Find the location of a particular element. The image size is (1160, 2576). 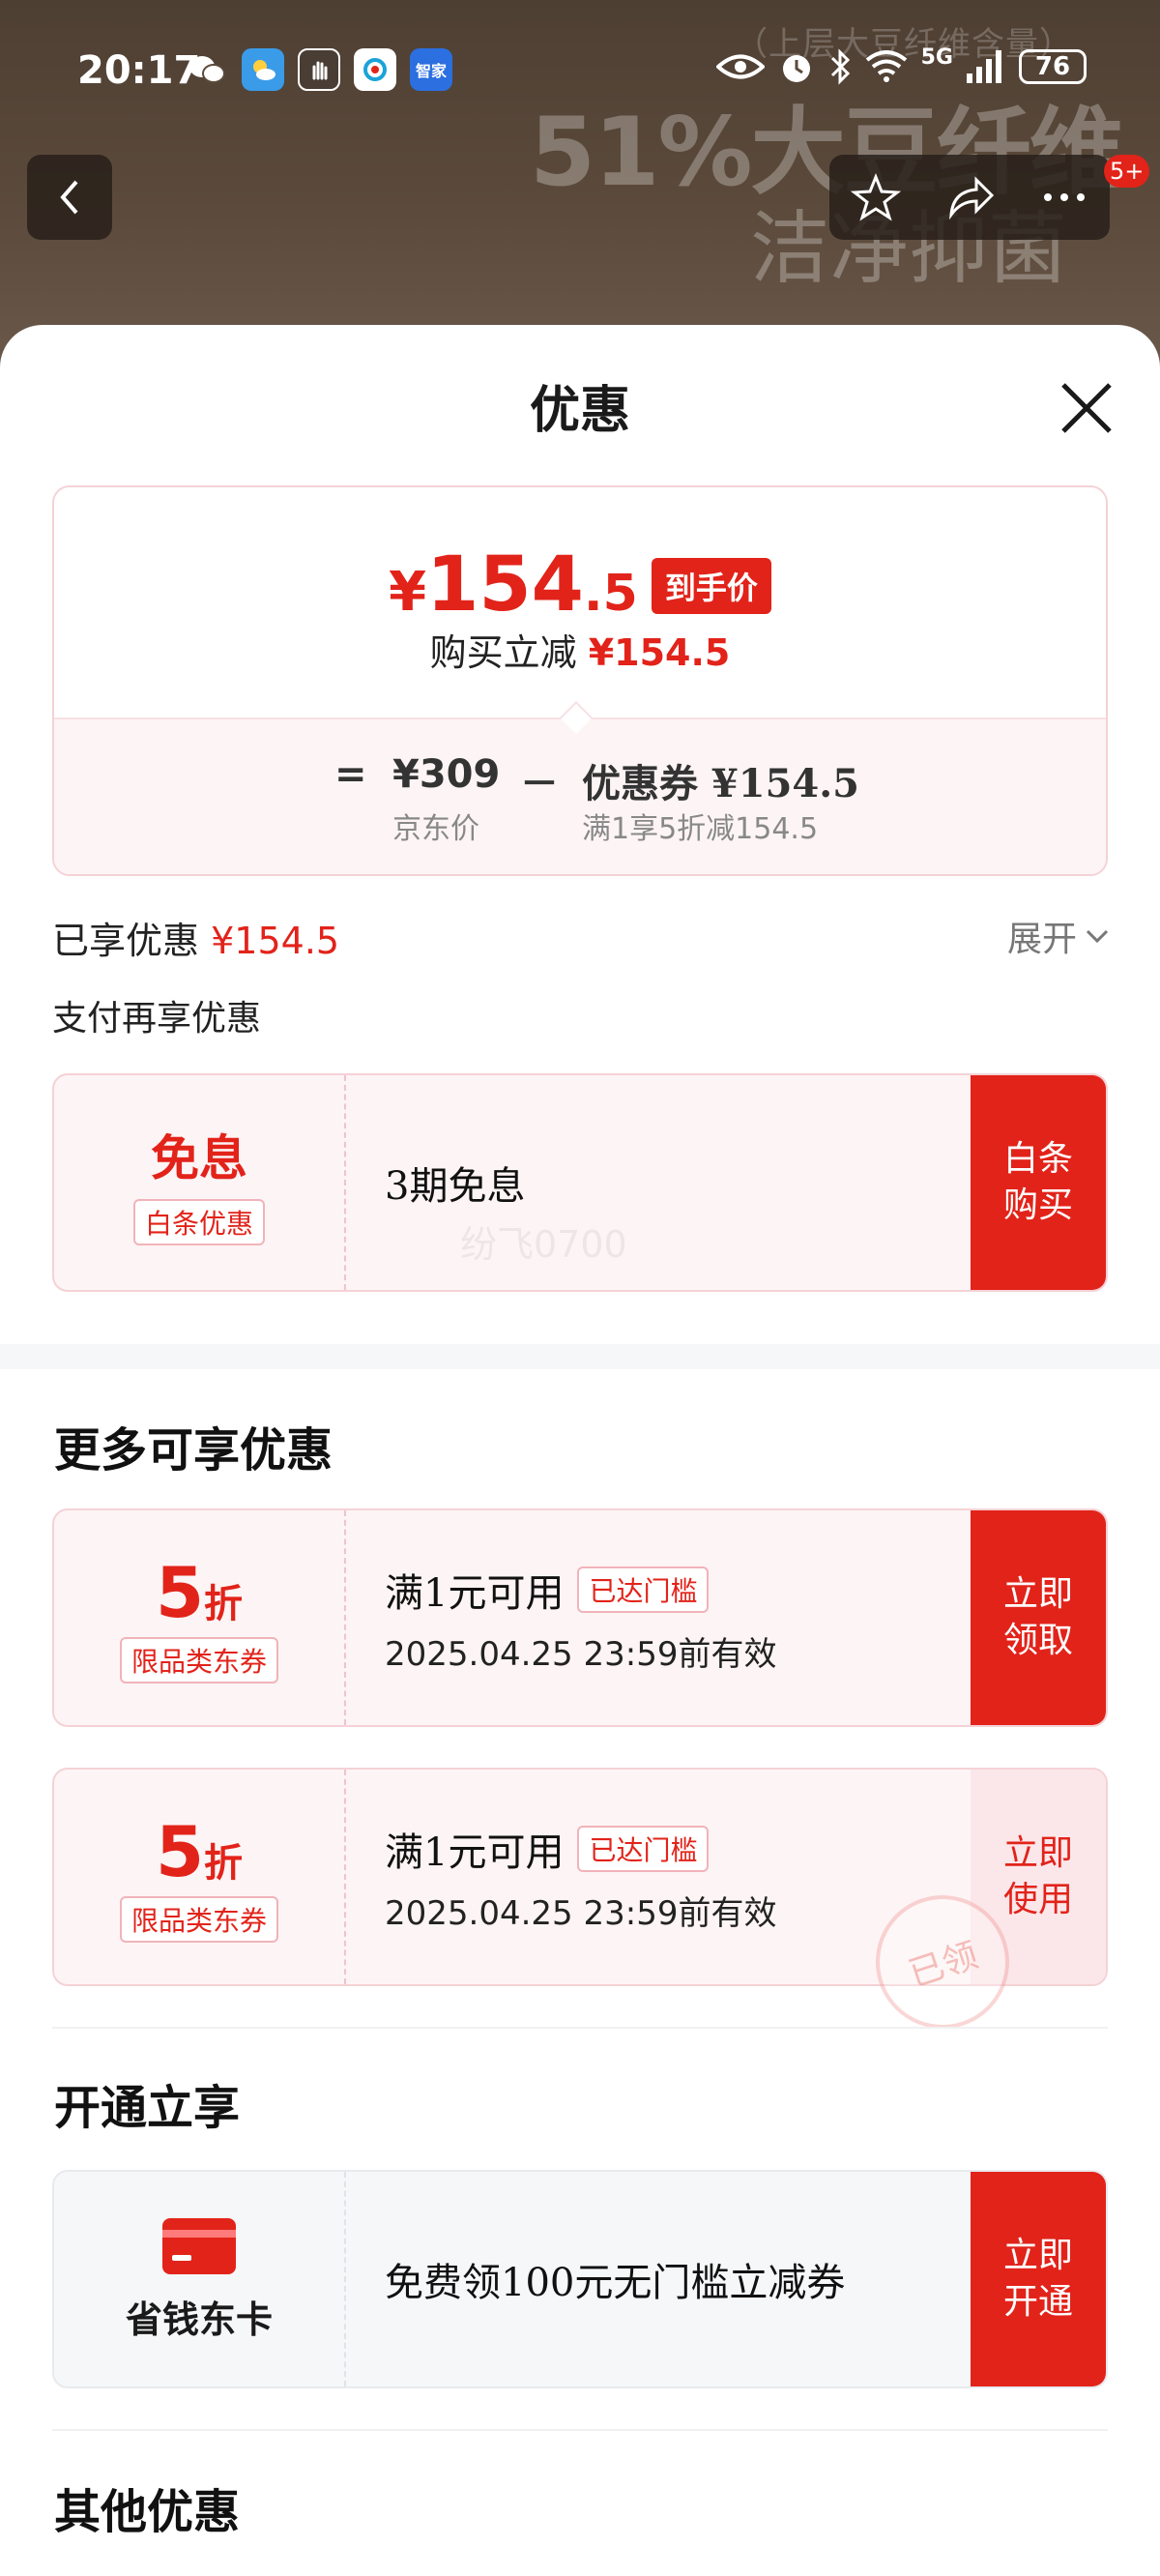

currency-symbol: ¥ is located at coordinates (408, 592).